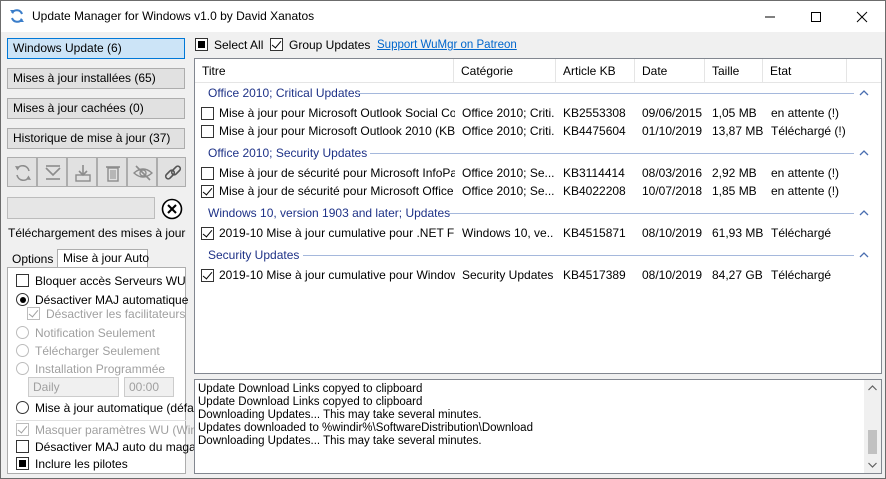 This screenshot has height=479, width=886. Describe the element at coordinates (22, 463) in the screenshot. I see `include-drivers-checkbox` at that location.